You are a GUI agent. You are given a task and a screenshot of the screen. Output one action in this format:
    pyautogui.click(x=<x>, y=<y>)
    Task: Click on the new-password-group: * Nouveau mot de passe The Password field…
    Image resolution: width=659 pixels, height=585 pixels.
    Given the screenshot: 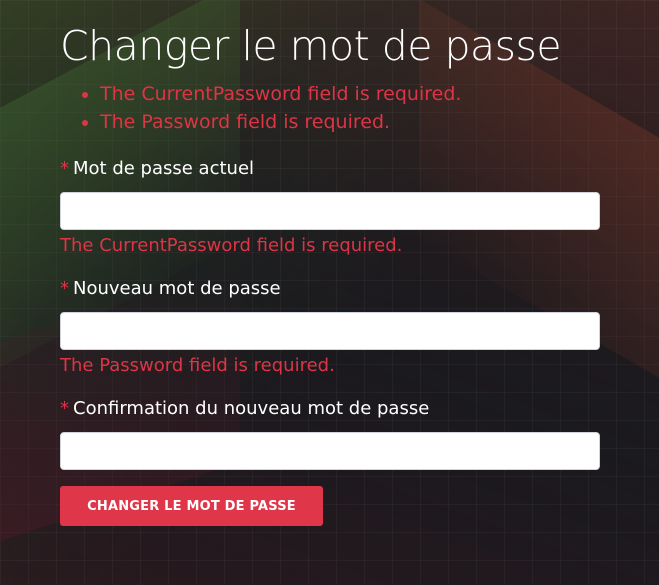 What is the action you would take?
    pyautogui.click(x=330, y=327)
    